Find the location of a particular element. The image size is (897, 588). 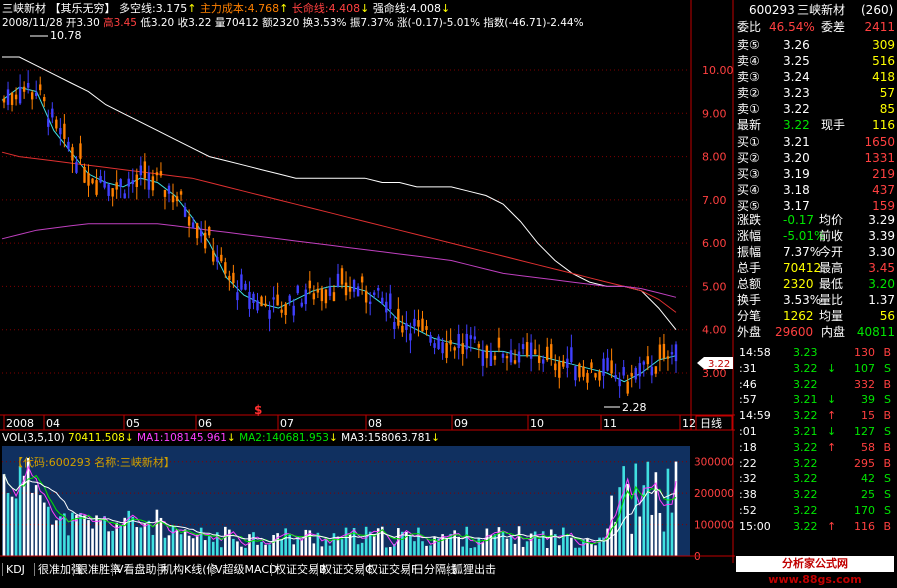

stat-value: 3.30 is located at coordinates (881, 252).